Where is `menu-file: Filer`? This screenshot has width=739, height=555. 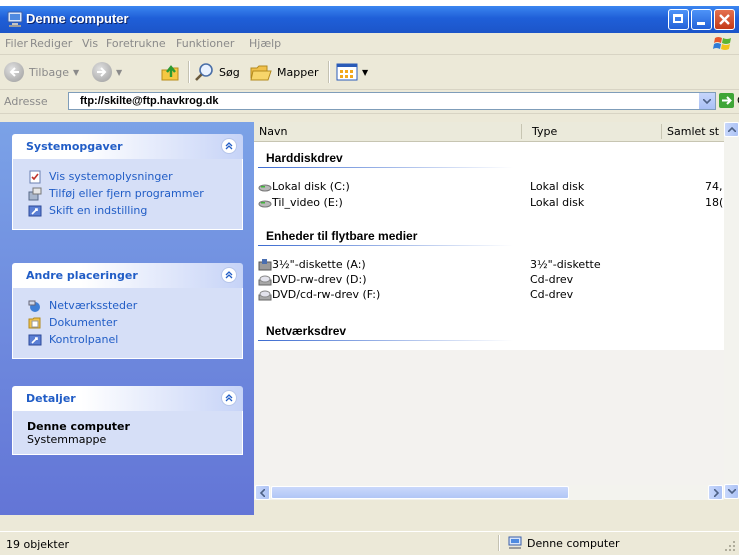 menu-file: Filer is located at coordinates (16, 43).